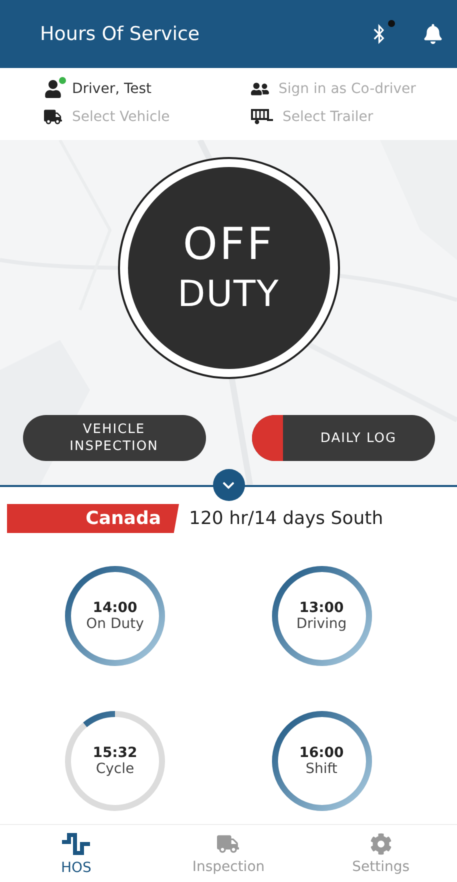  Describe the element at coordinates (321, 752) in the screenshot. I see `clock-time: 16:00` at that location.